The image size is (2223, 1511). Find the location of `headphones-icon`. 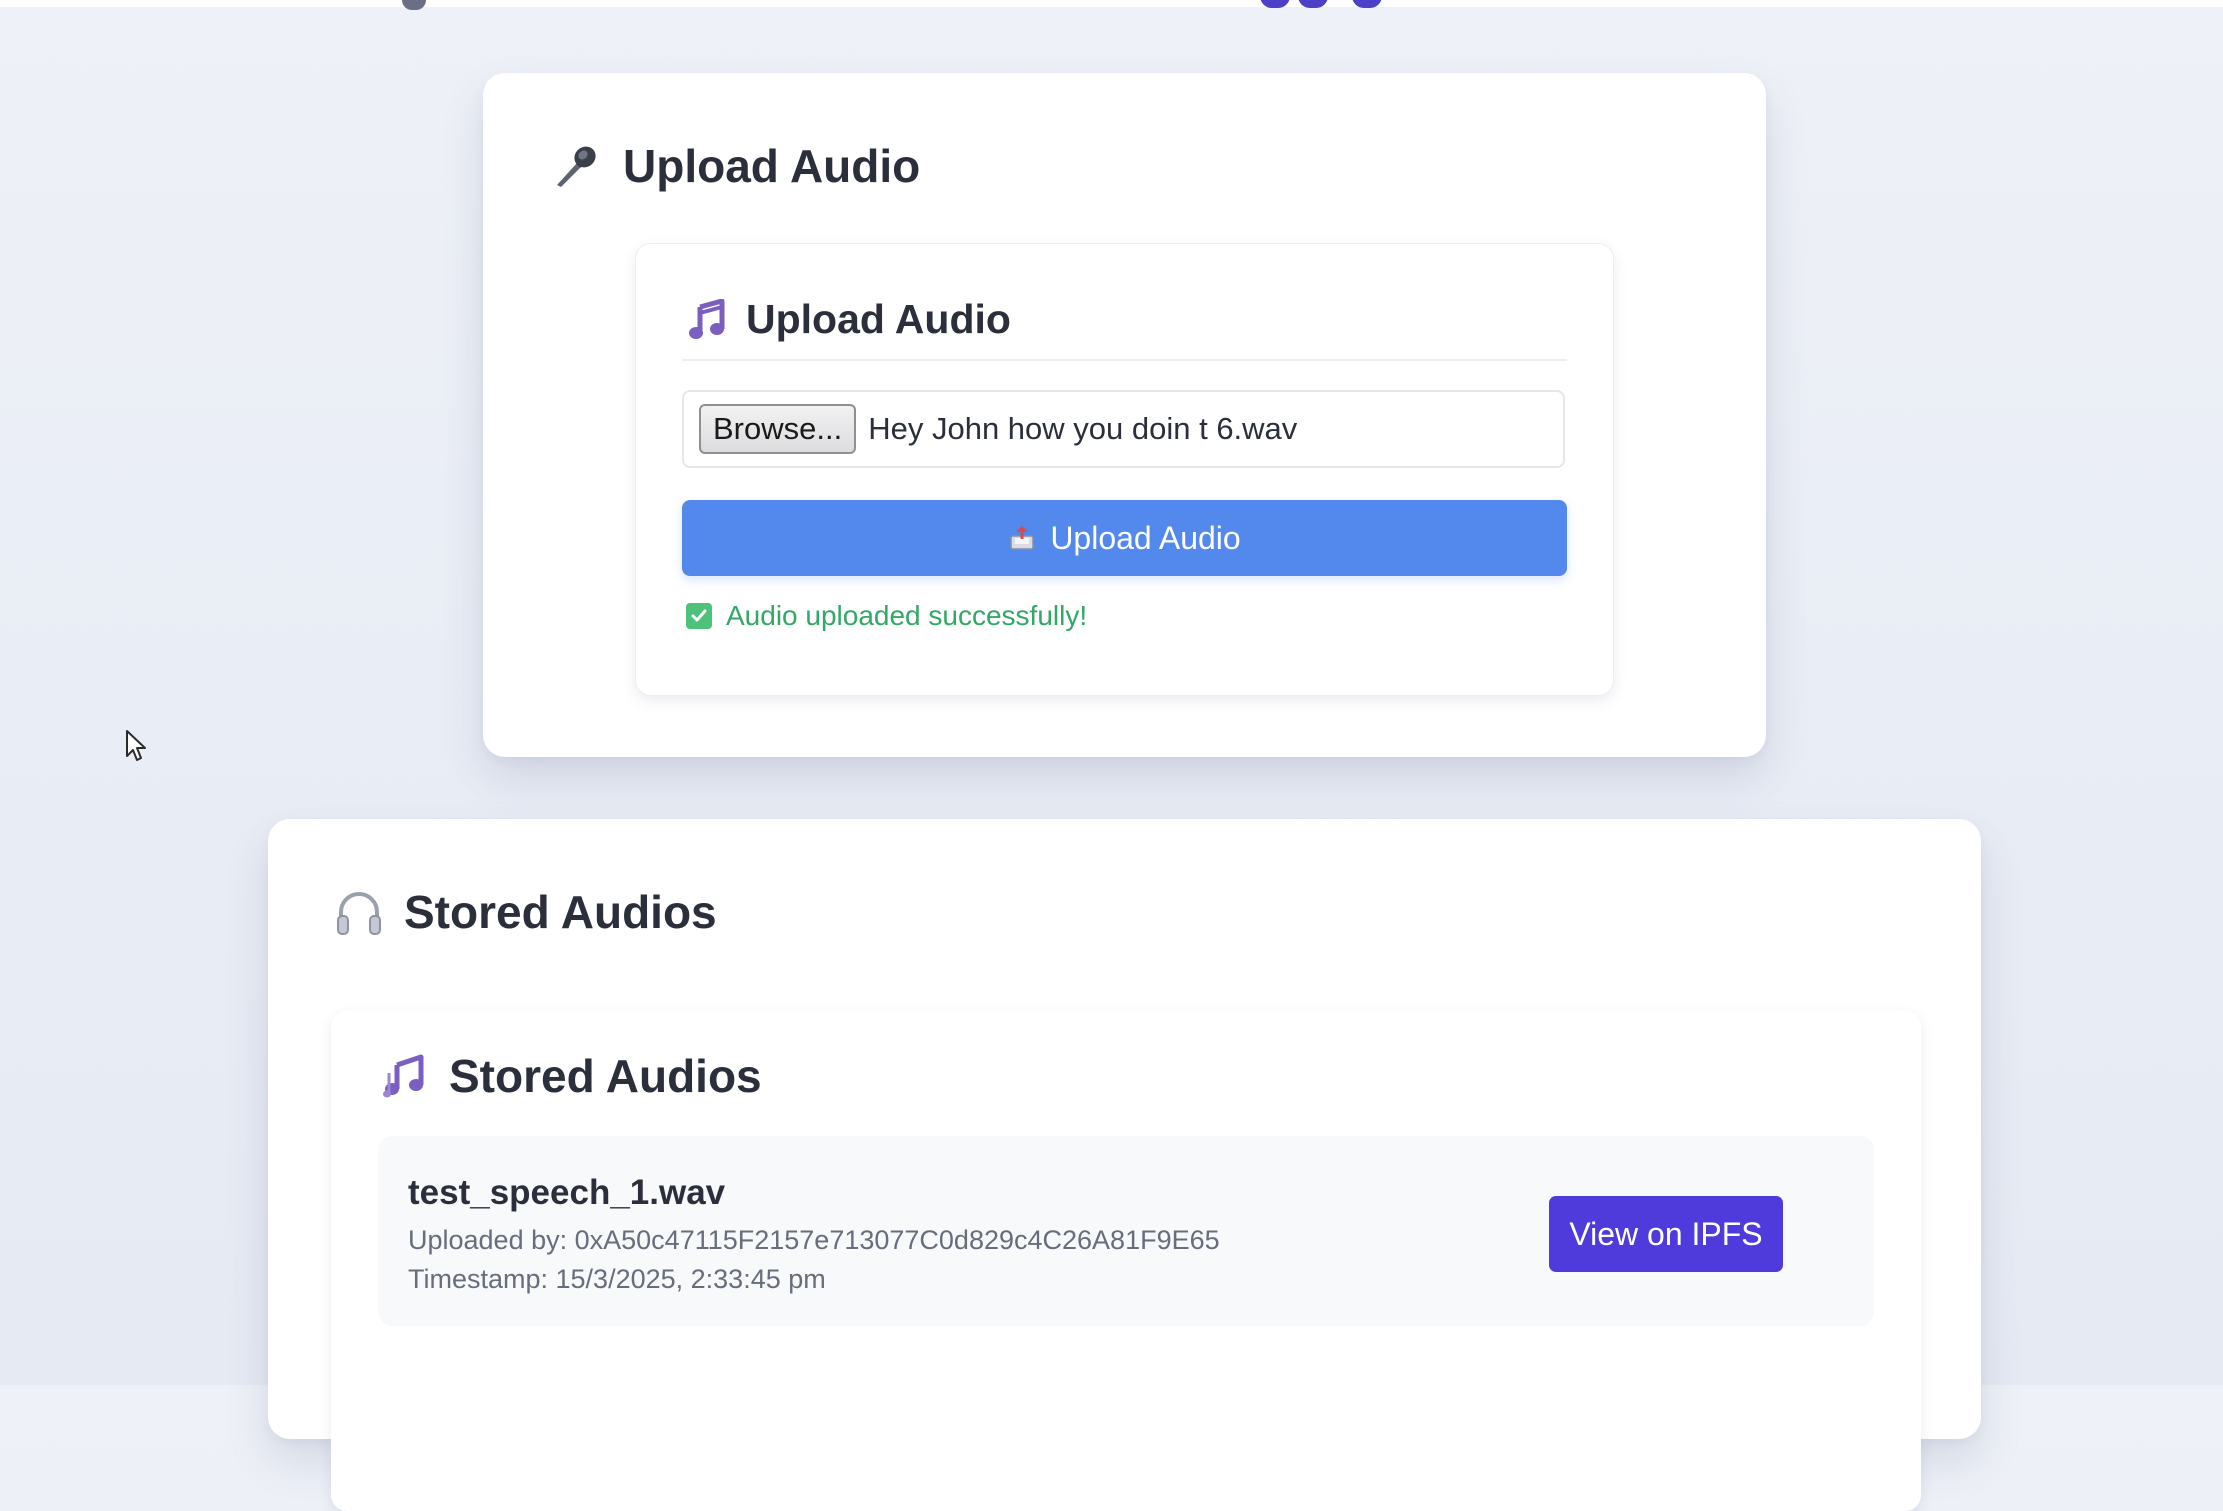

headphones-icon is located at coordinates (359, 912).